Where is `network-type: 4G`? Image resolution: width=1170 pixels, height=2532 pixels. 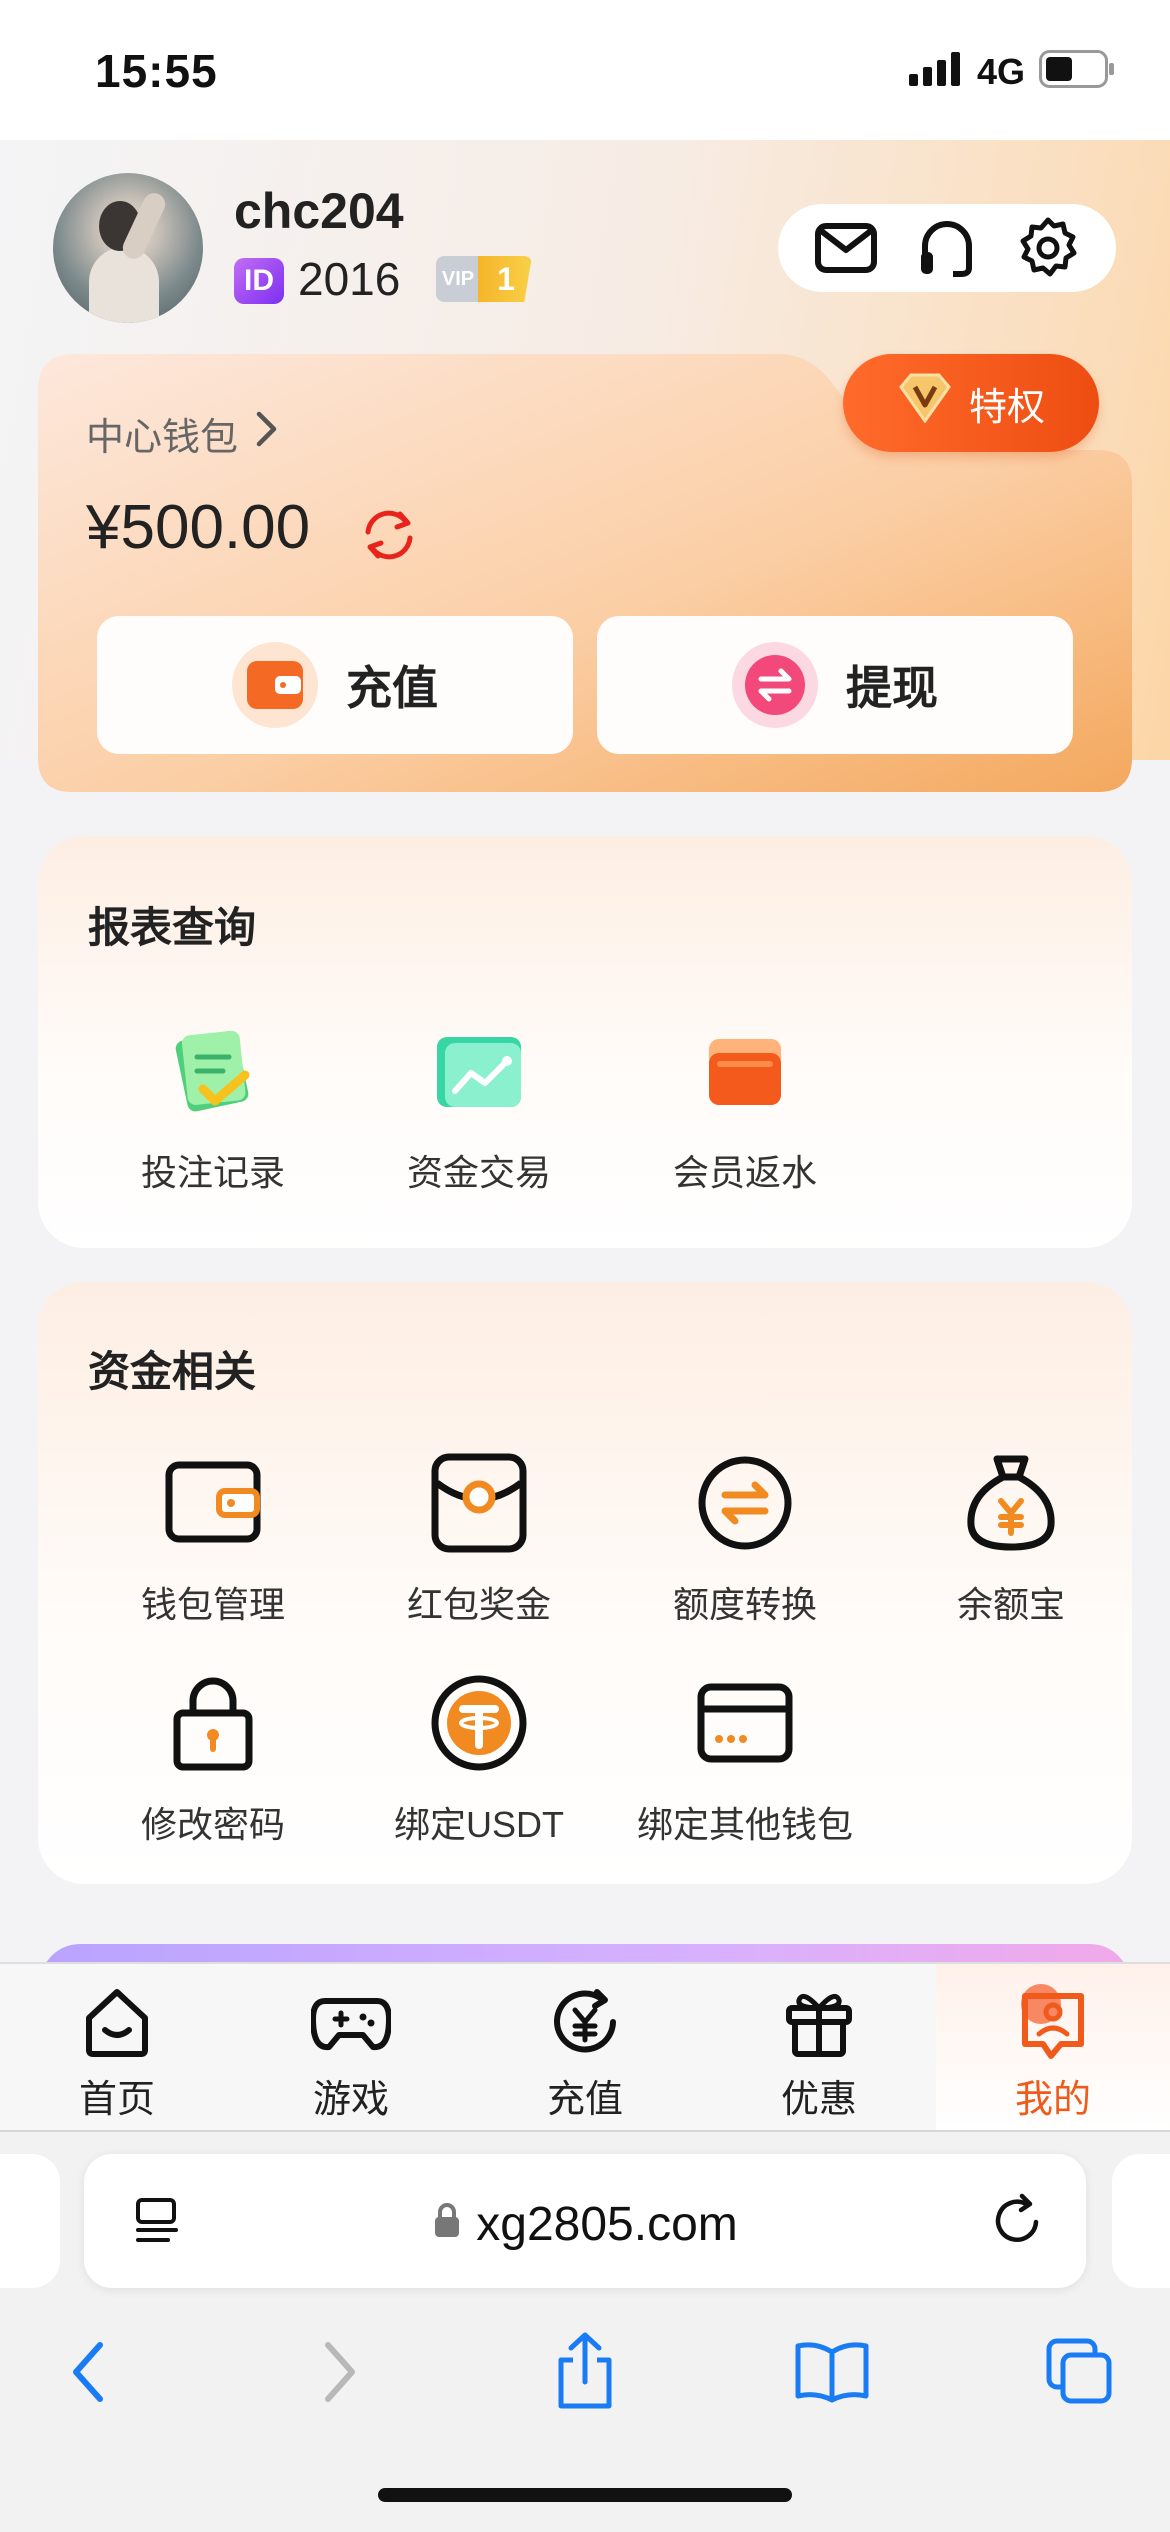
network-type: 4G is located at coordinates (1000, 71).